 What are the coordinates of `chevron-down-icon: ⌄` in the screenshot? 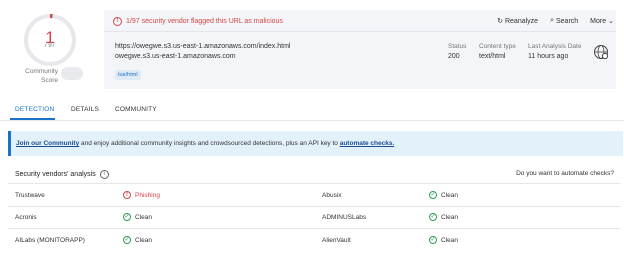 It's located at (611, 21).